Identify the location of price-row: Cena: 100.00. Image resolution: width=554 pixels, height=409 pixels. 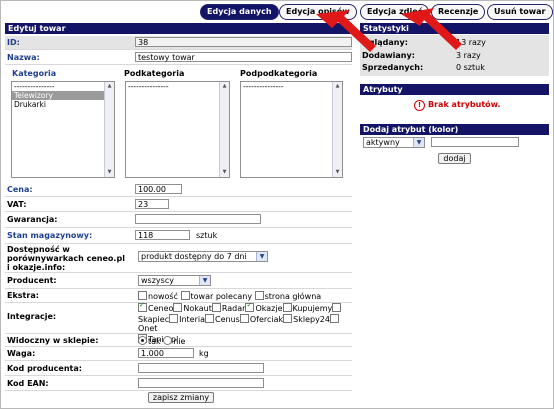
(178, 189).